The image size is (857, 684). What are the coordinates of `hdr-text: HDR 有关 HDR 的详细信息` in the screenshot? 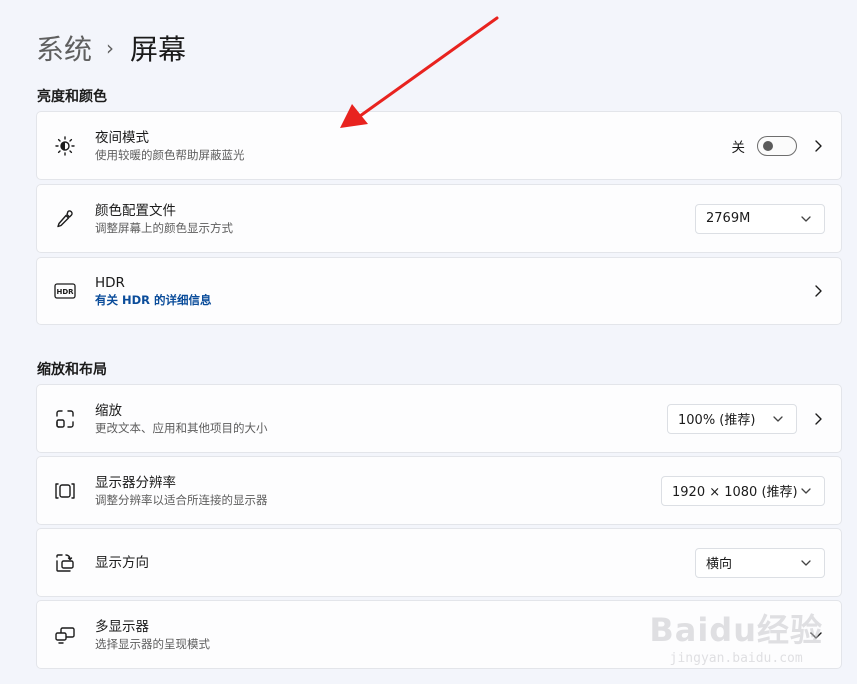 It's located at (153, 291).